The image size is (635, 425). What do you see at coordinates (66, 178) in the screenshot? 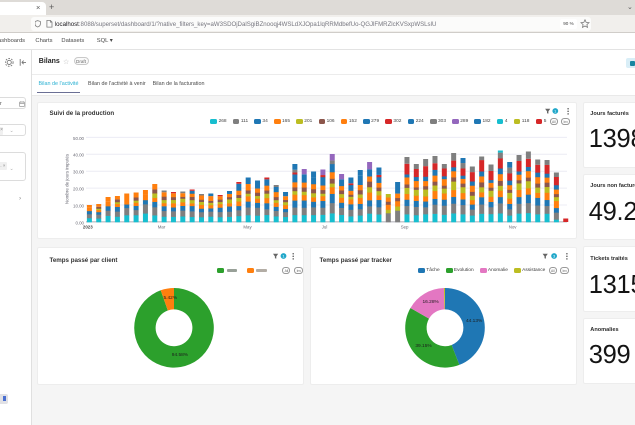
I see `svg-text: Nombre de jours imputés` at bounding box center [66, 178].